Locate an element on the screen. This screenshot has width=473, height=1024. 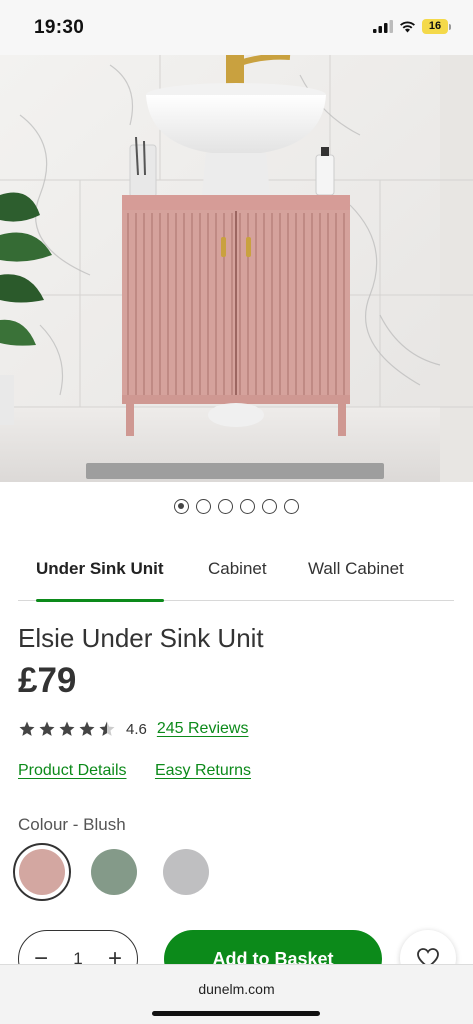
colour-label: Colour - Blush is located at coordinates (72, 824).